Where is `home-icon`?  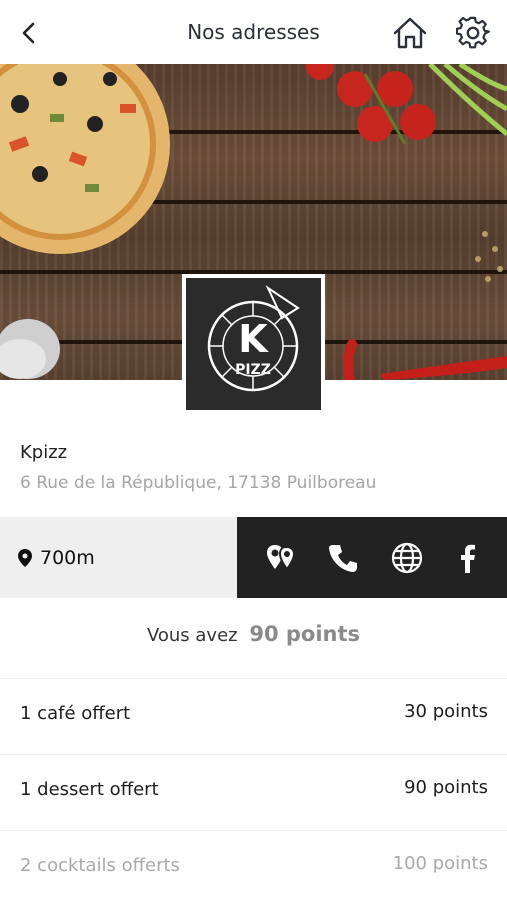
home-icon is located at coordinates (410, 33).